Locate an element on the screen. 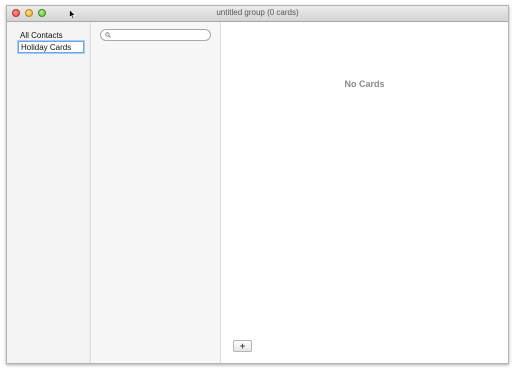 This screenshot has height=369, width=514. no-cards-label: No Cards is located at coordinates (364, 84).